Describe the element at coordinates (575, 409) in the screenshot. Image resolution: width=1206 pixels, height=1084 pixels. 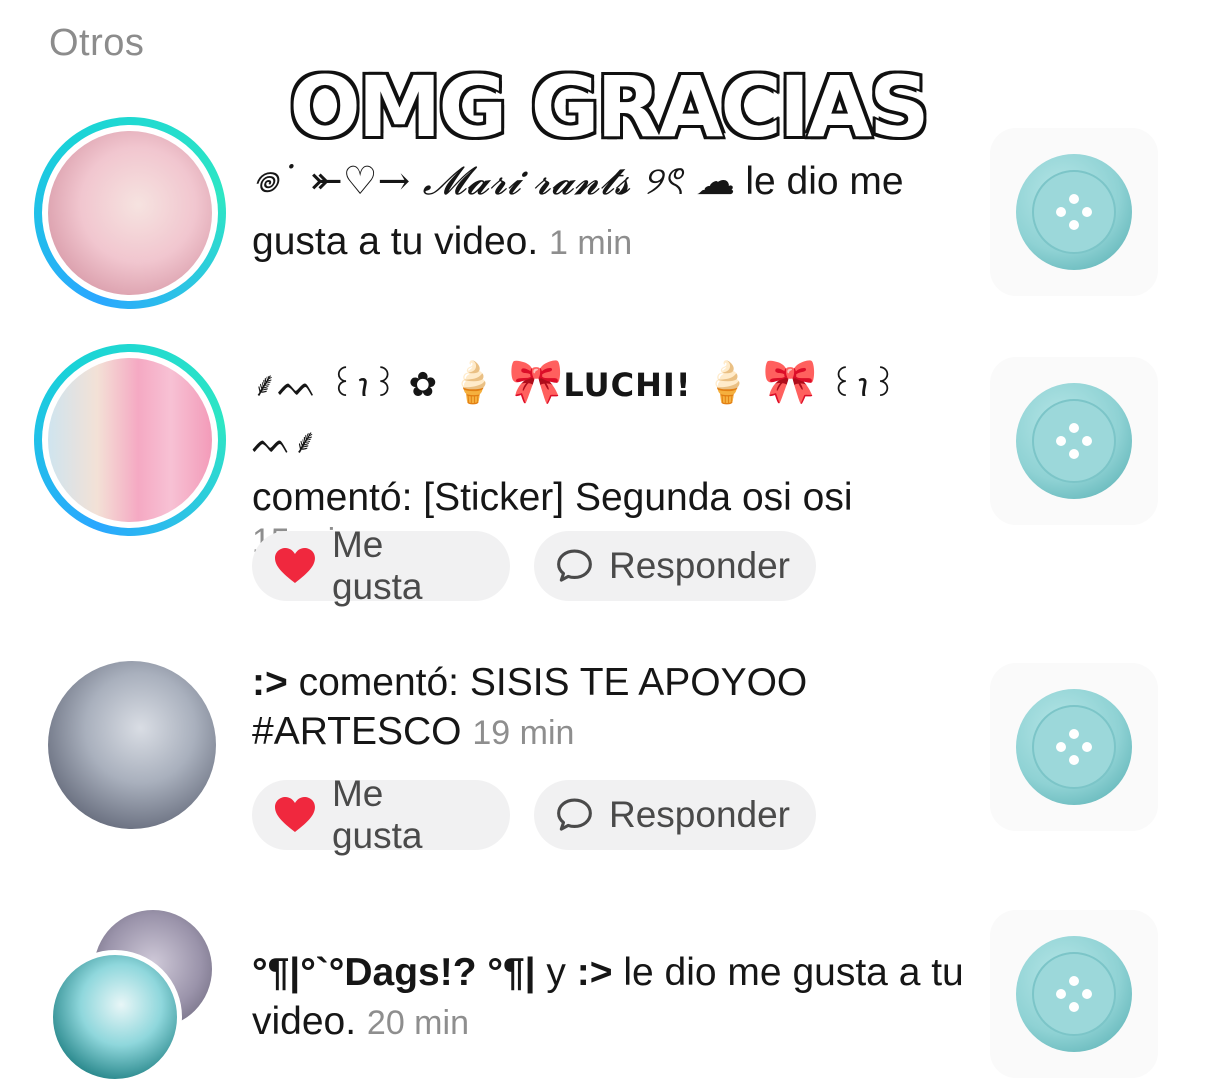
I see `username: ⸙ᨓ ꒰ꪱ꒱ ✿ 🍦 🎀LUCHI! 🍦 🎀 ꒰ꪱ꒱ ᨓ⸙` at that location.